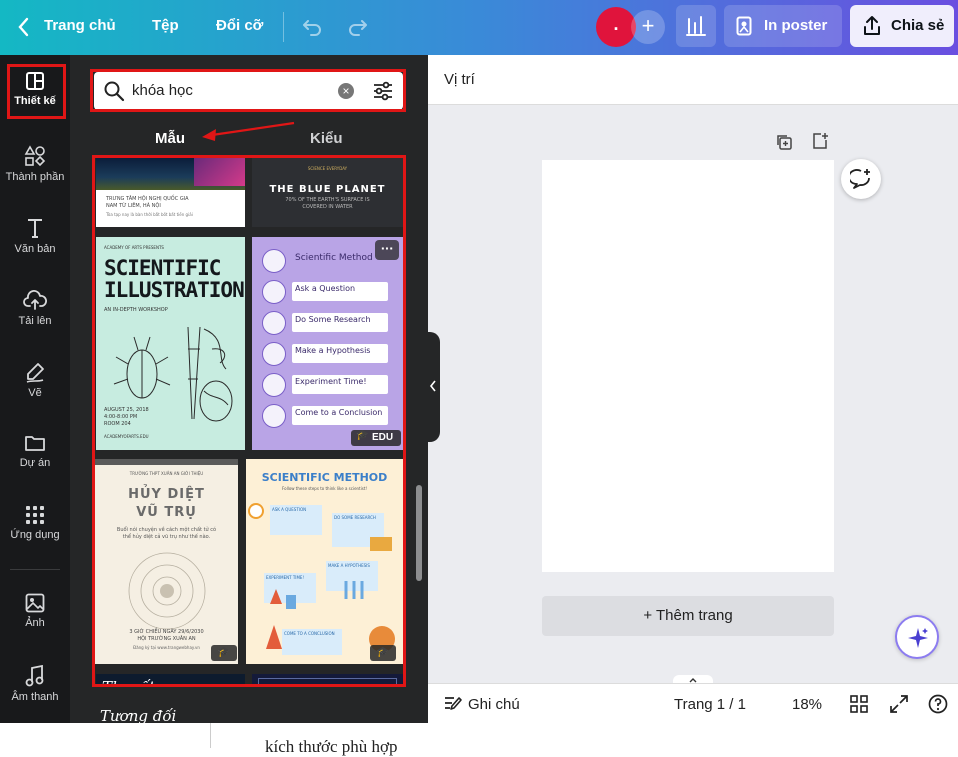 The height and width of the screenshot is (757, 958). I want to click on step-row: Make a Hypothesis, so click(326, 354).